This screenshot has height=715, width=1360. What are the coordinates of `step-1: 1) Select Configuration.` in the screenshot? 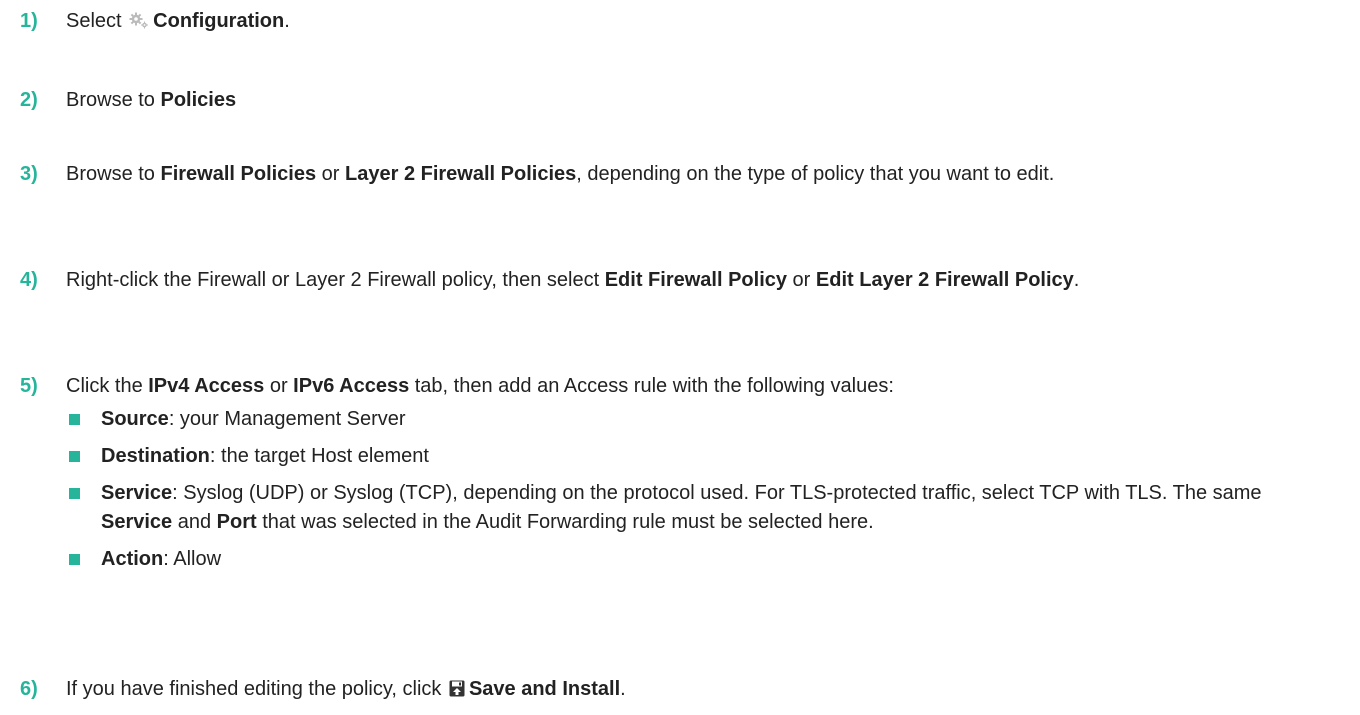 It's located at (670, 22).